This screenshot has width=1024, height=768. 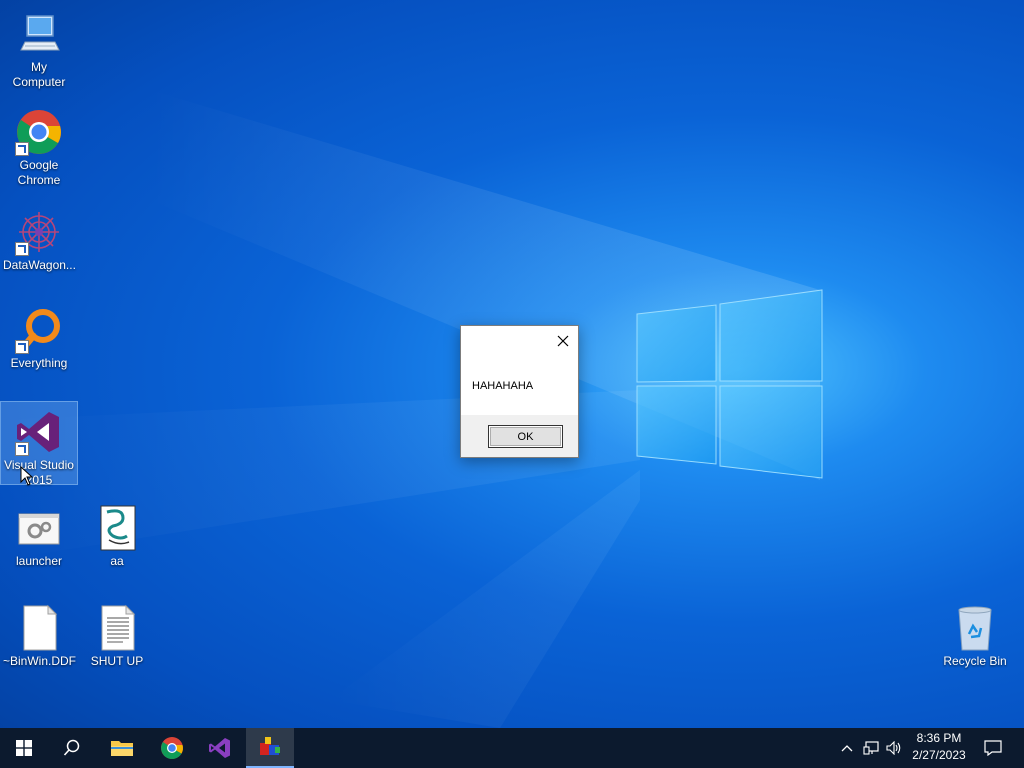 I want to click on message-text: HAHAHAHA, so click(x=503, y=386).